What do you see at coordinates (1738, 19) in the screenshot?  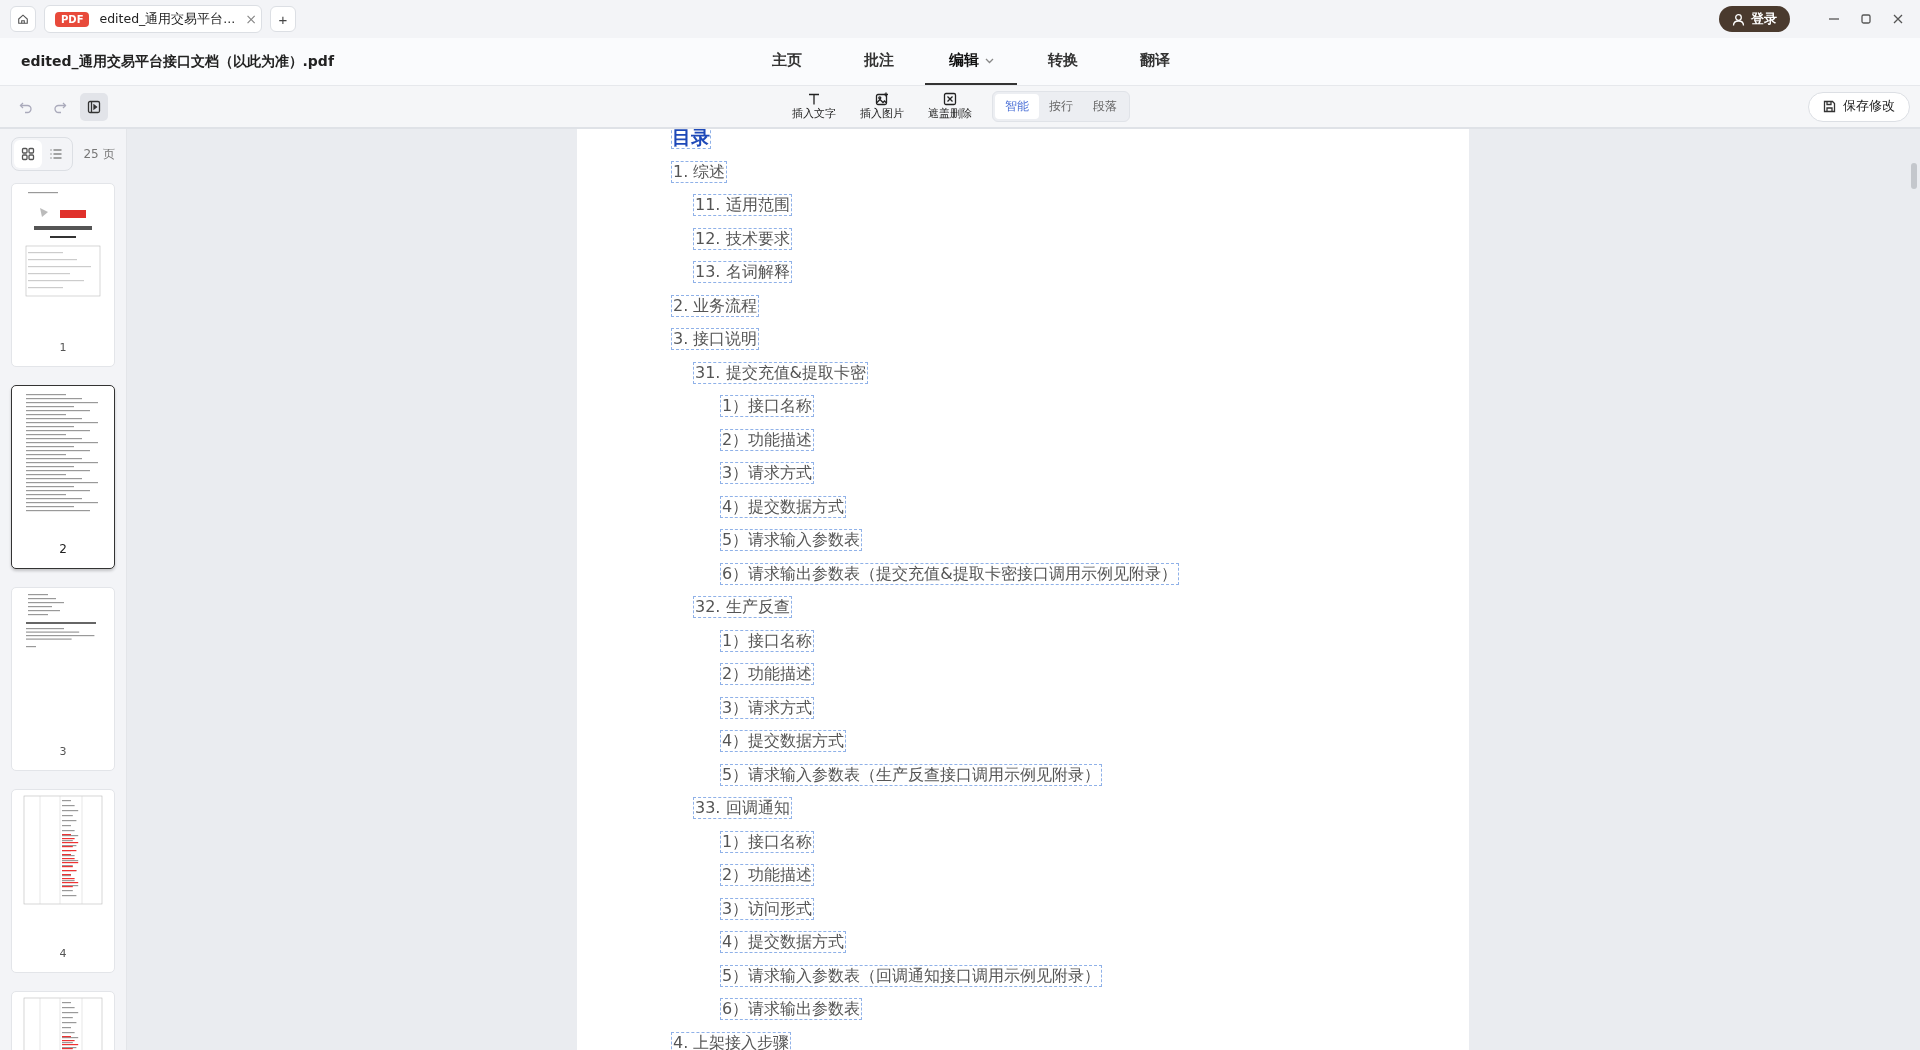 I see `user-icon` at bounding box center [1738, 19].